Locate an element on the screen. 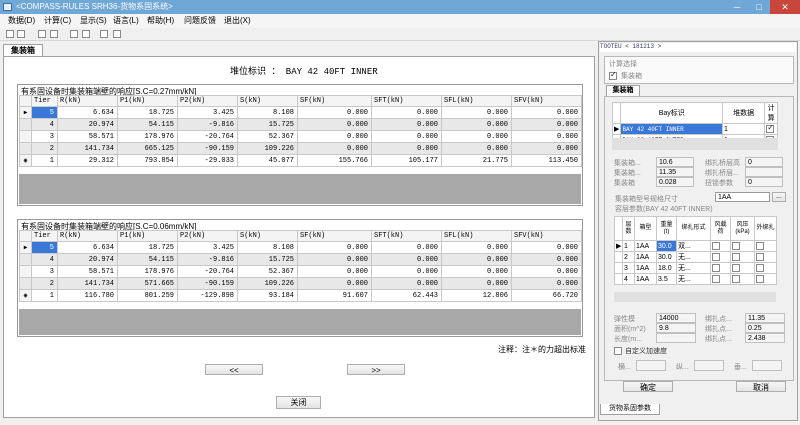 Image resolution: width=800 pixels, height=425 pixels. tier-column-header: 风压(kPa) is located at coordinates (742, 228).